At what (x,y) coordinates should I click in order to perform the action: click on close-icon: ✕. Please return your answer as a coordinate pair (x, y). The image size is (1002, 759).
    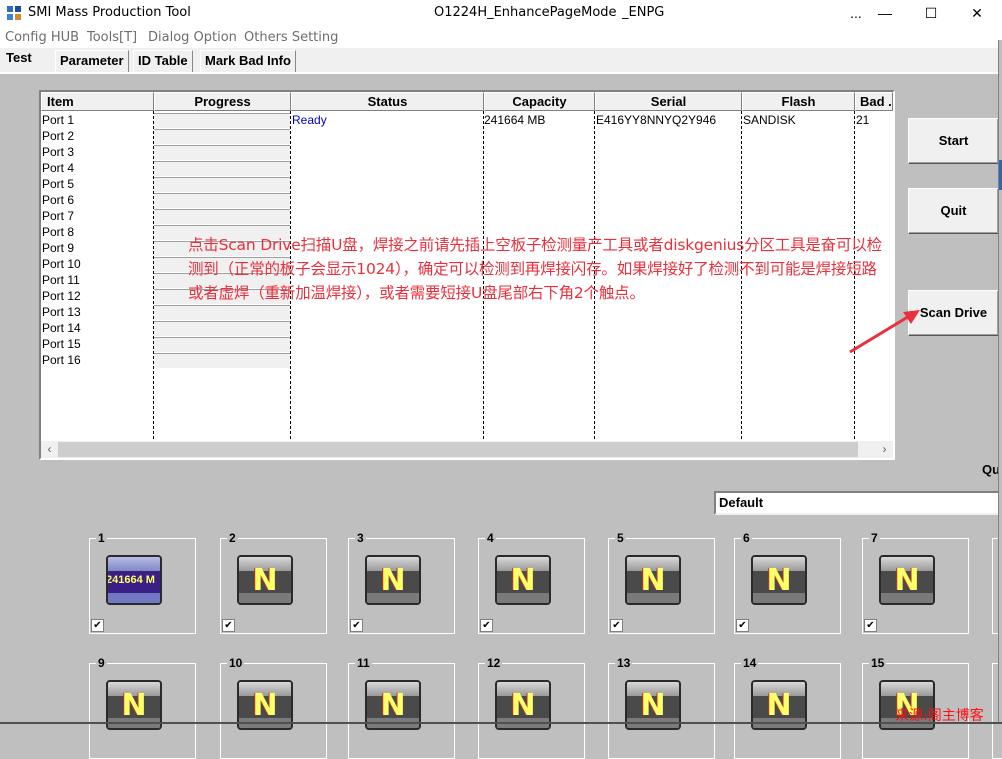
    Looking at the image, I should click on (977, 13).